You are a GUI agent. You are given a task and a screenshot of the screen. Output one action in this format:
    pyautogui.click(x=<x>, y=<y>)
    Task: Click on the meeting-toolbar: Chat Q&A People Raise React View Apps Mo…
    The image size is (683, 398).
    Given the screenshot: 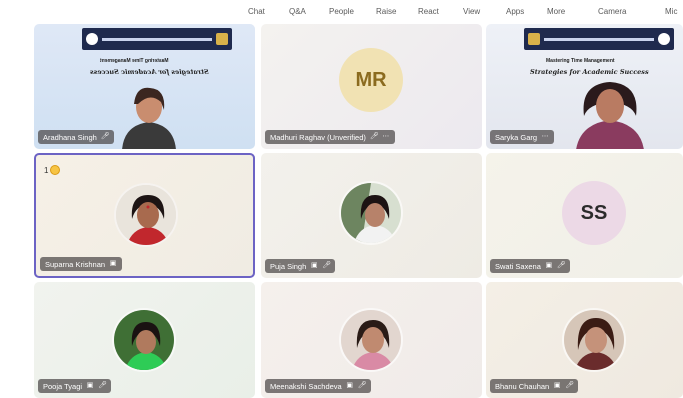 What is the action you would take?
    pyautogui.click(x=341, y=11)
    